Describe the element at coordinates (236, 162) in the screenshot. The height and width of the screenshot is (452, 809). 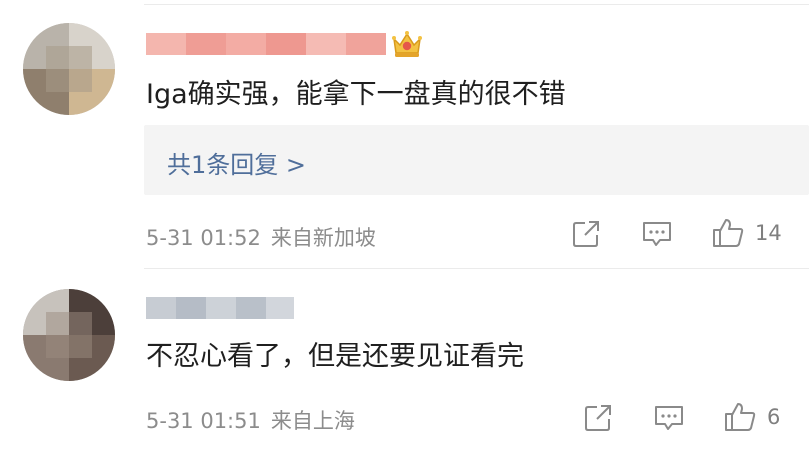
I see `view-replies-link: 共1条回复 >` at that location.